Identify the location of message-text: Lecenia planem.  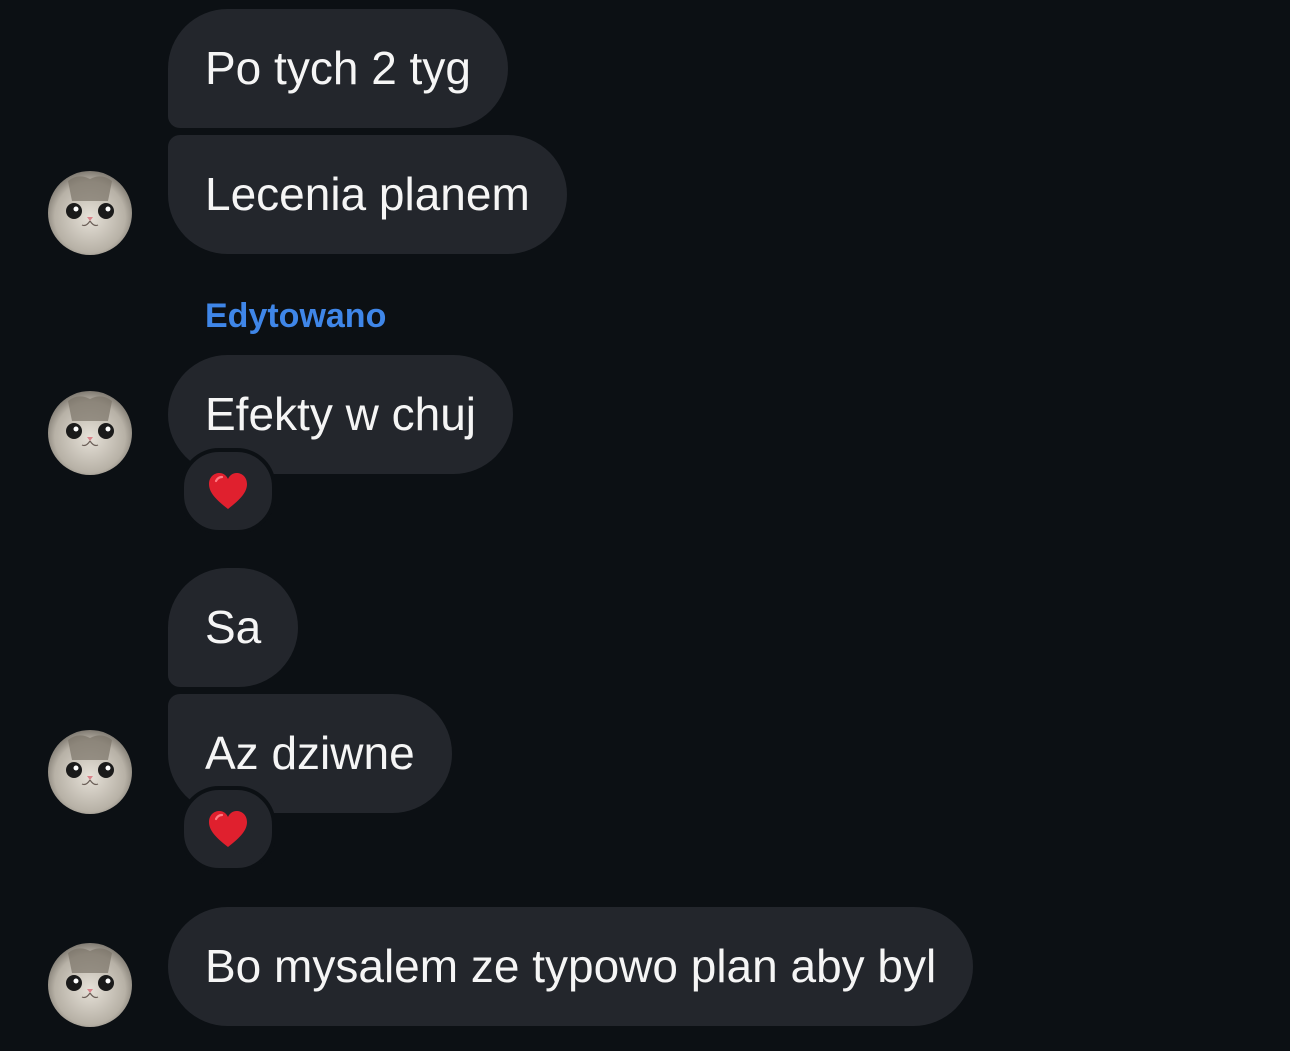
(367, 194).